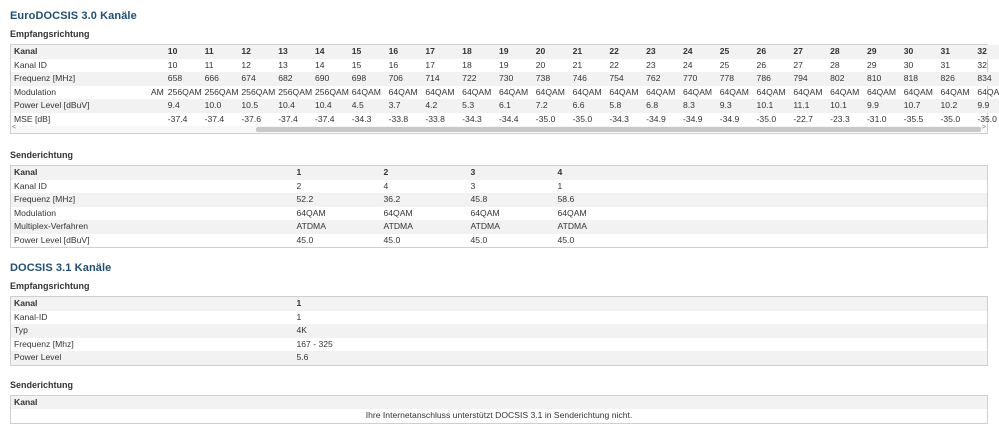  Describe the element at coordinates (640, 331) in the screenshot. I see `table-cell: 4K` at that location.